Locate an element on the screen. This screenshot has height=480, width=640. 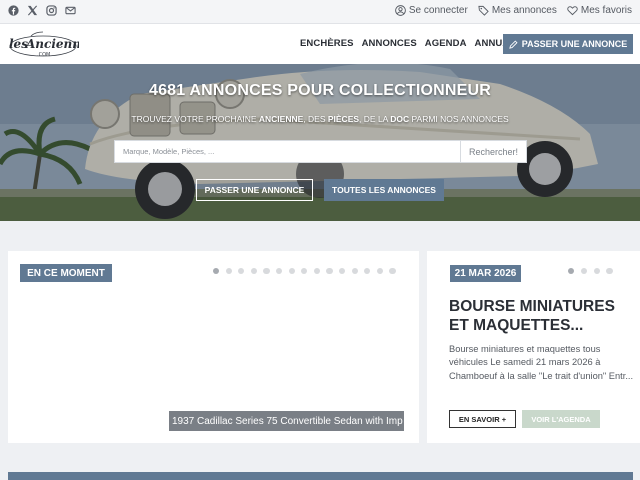
user-icon is located at coordinates (400, 10).